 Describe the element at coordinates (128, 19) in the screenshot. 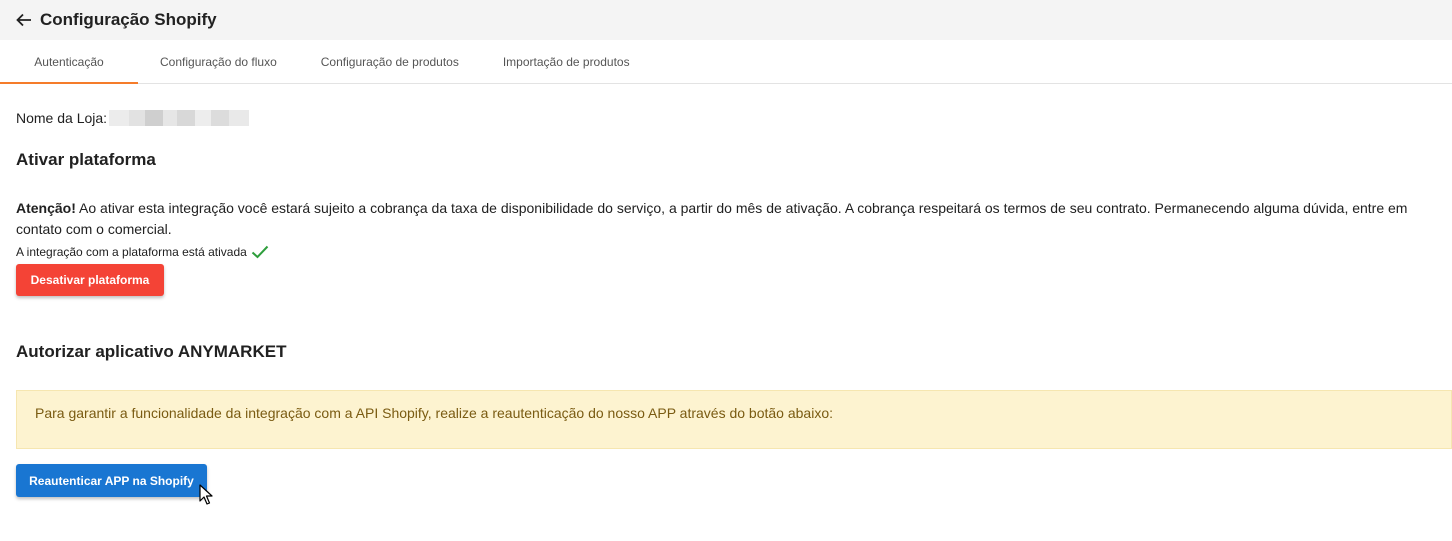

I see `page-title: Configuração Shopify` at that location.